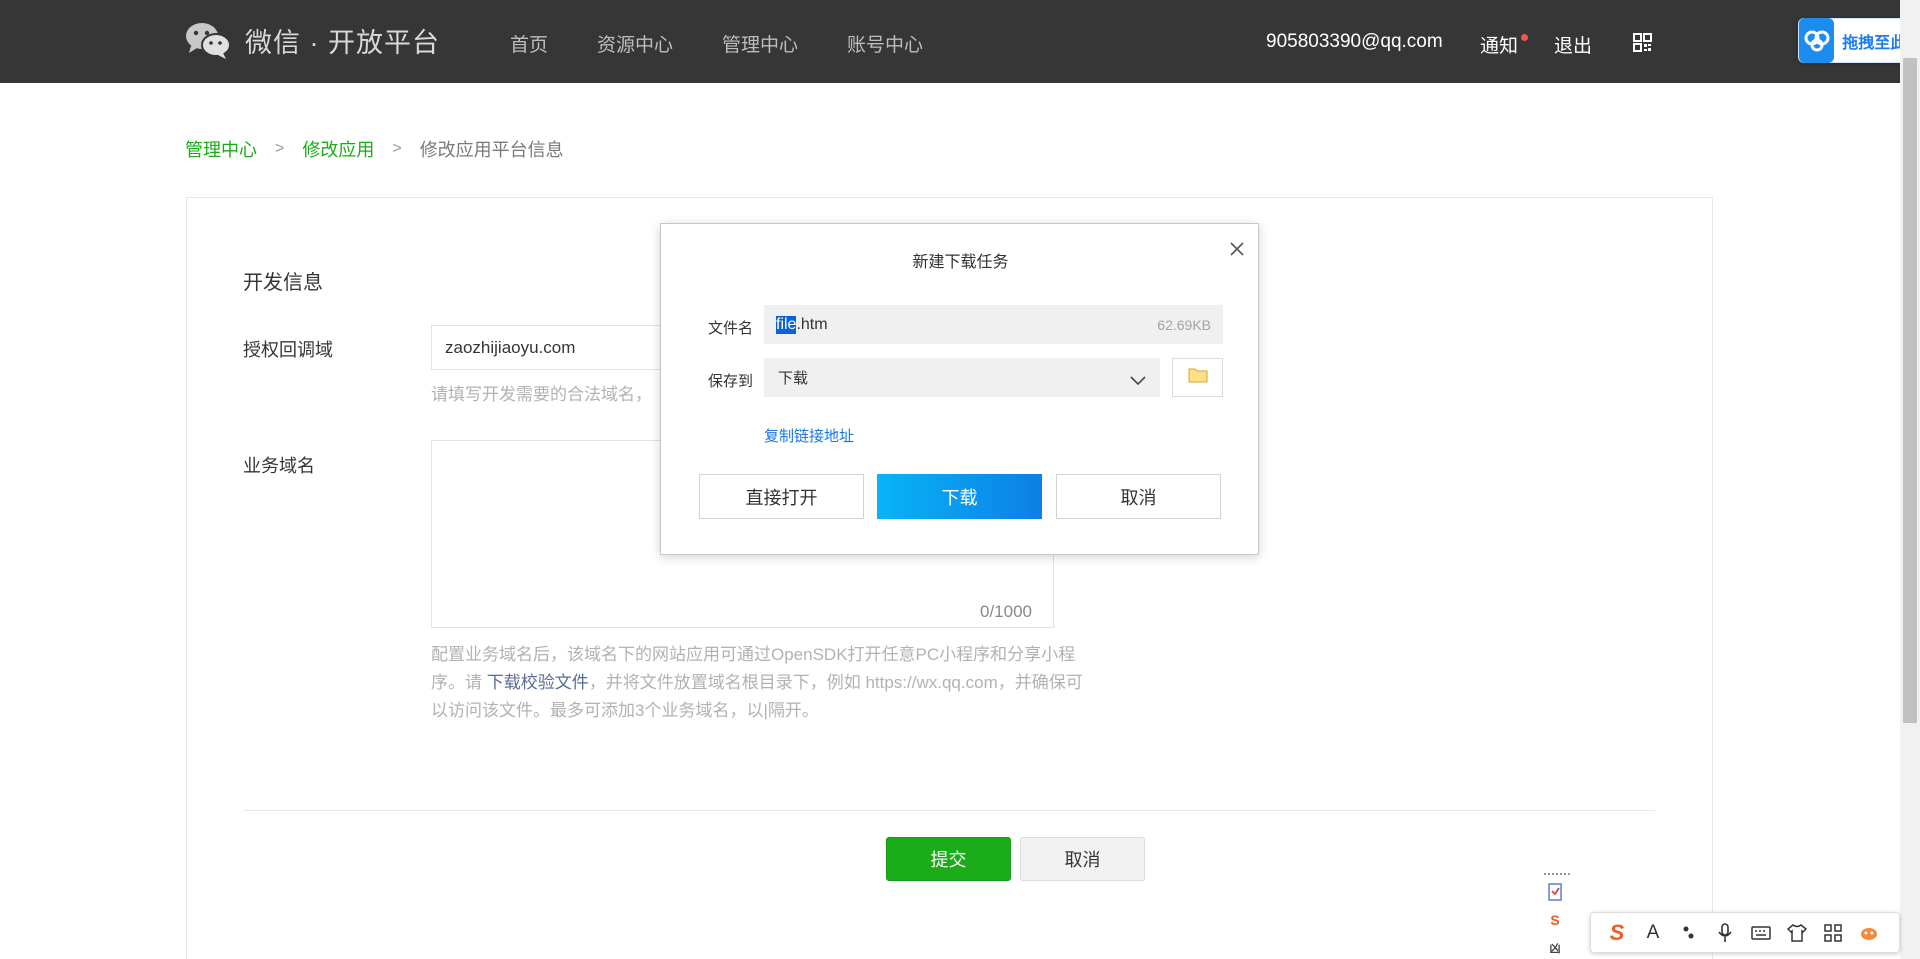  What do you see at coordinates (760, 43) in the screenshot?
I see `nav-management-center: 管理中心` at bounding box center [760, 43].